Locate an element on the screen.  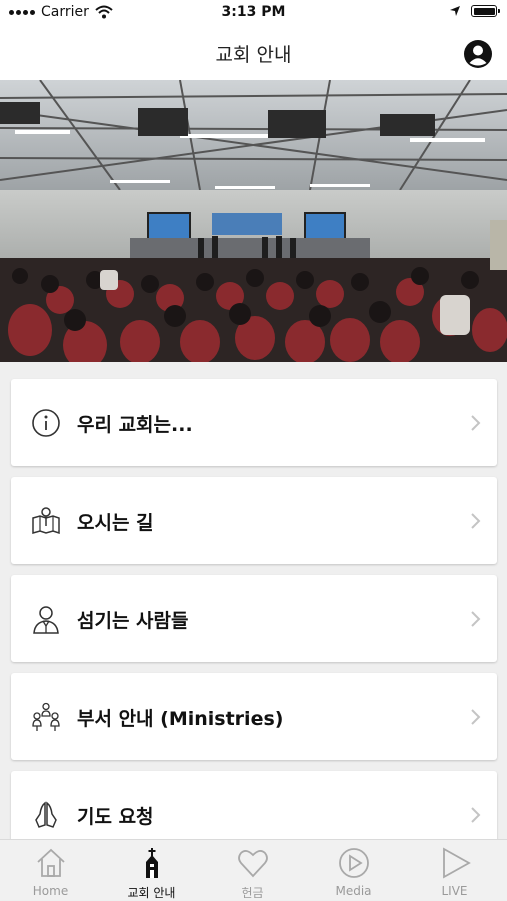
tab-offering: 헌금 is located at coordinates (252, 870).